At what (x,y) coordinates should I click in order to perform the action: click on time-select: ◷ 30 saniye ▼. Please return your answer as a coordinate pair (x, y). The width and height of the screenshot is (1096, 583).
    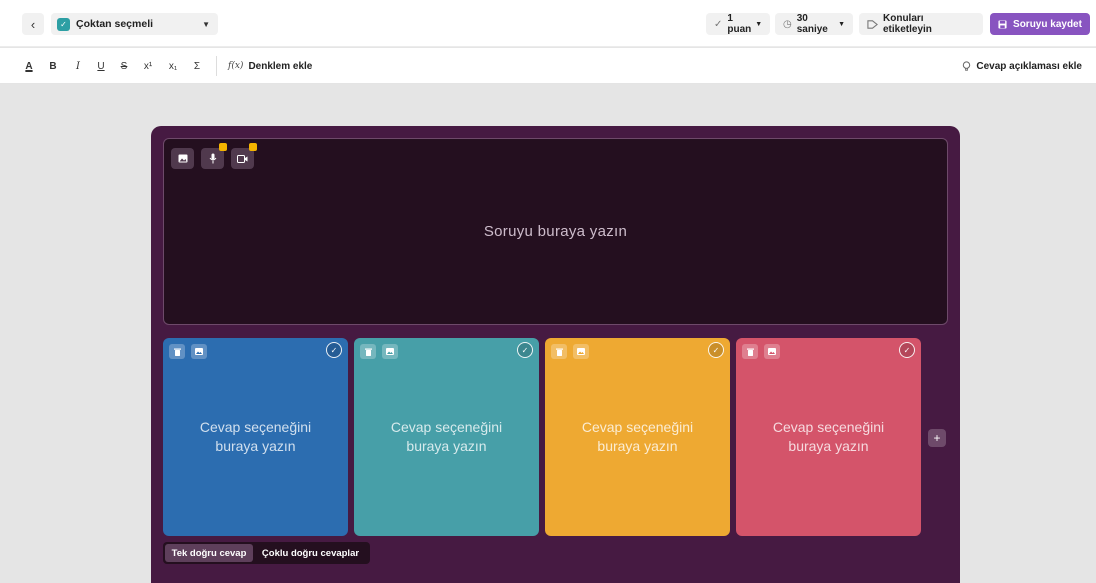
    Looking at the image, I should click on (814, 24).